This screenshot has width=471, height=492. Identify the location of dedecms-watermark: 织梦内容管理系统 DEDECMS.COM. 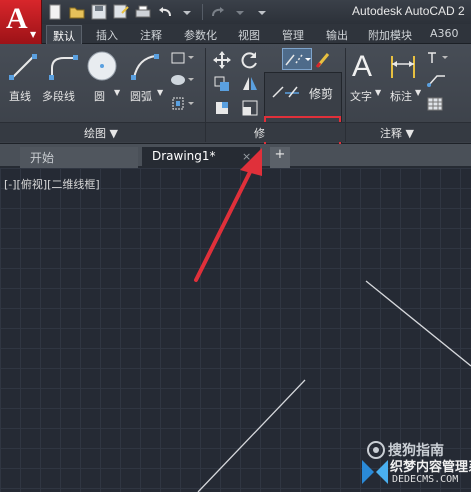
(415, 473).